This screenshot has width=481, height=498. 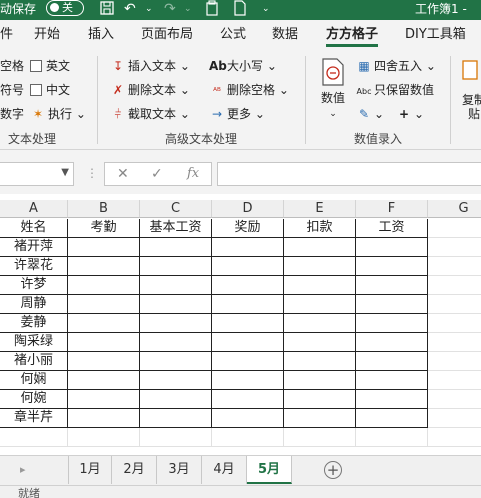 I want to click on name-cell: 周静, so click(x=34, y=304).